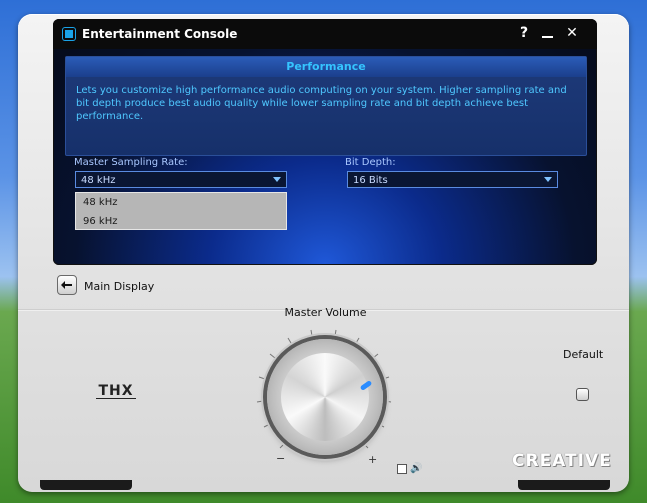  I want to click on close-button: ✕, so click(572, 33).